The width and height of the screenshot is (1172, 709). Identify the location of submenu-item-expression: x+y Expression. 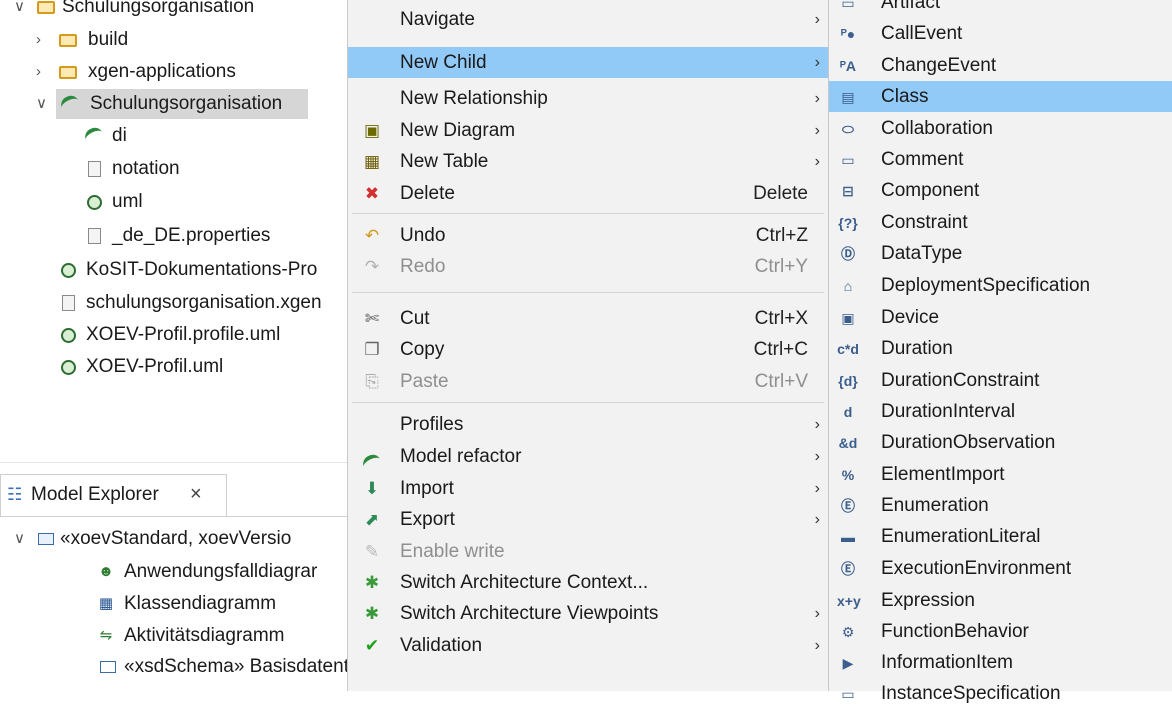
(1000, 600).